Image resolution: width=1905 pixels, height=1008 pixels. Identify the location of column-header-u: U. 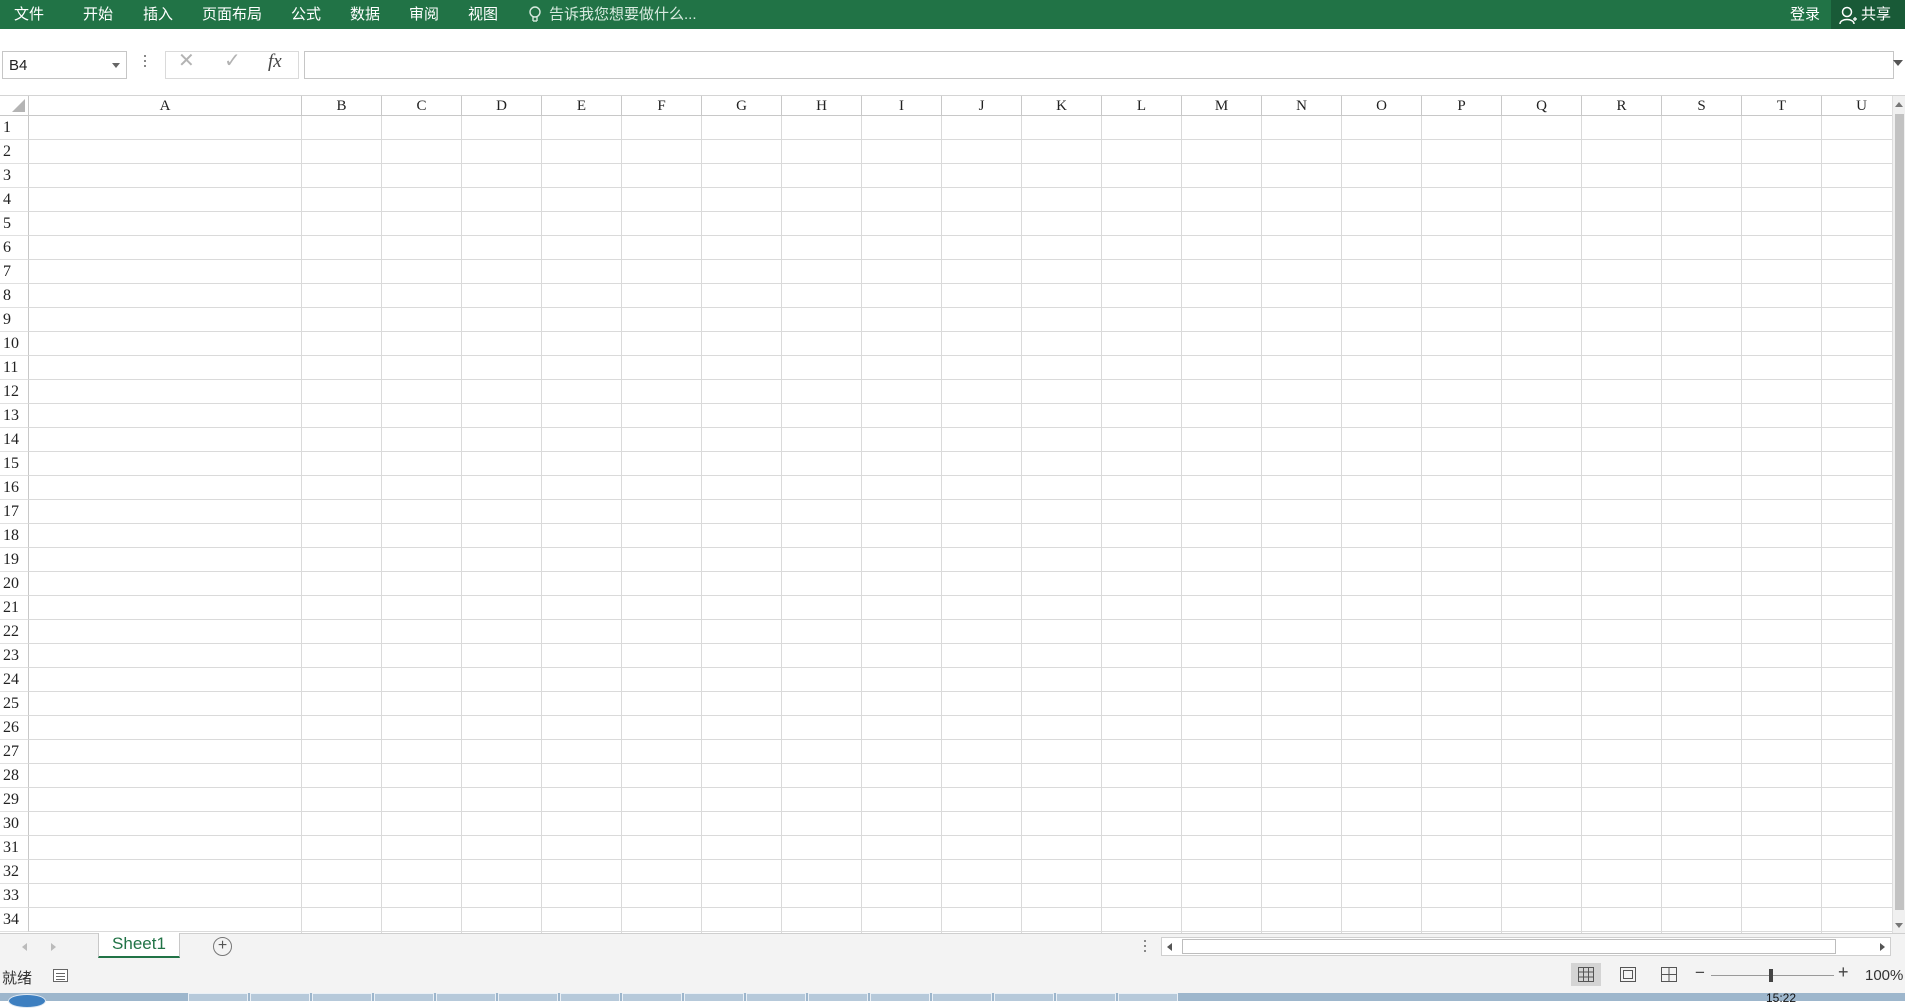
(1857, 106).